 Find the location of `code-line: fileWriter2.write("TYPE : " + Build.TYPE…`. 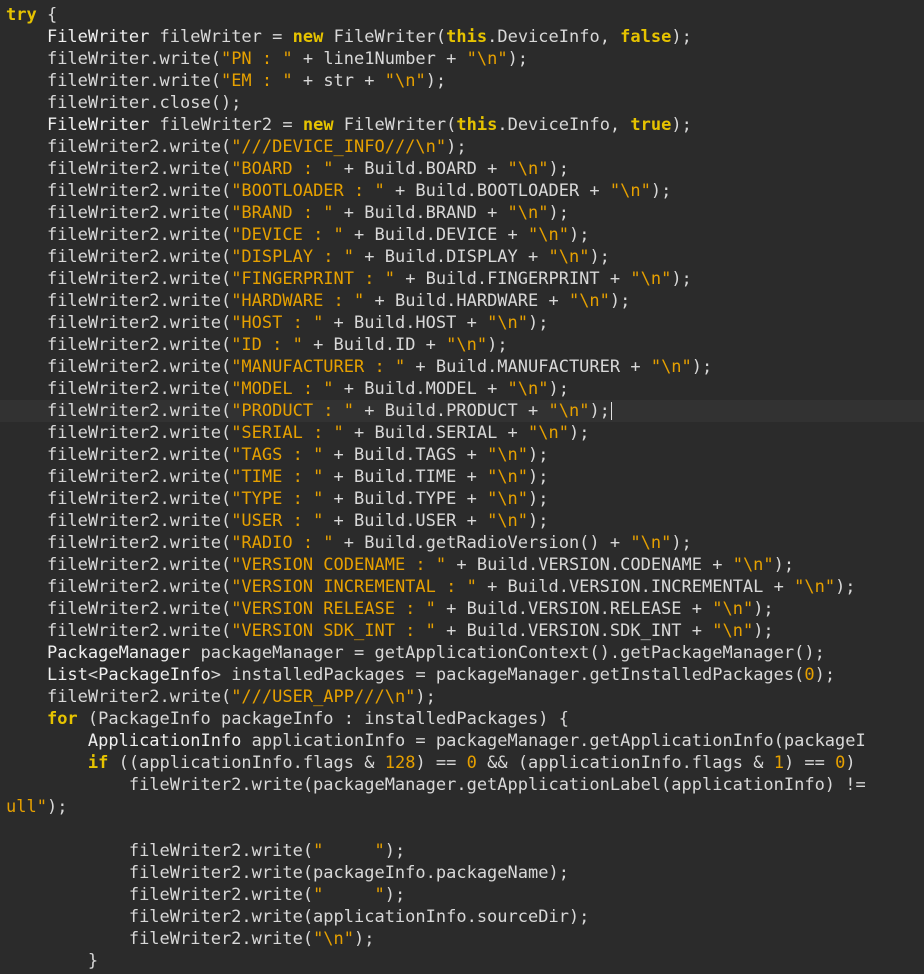

code-line: fileWriter2.write("TYPE : " + Build.TYPE… is located at coordinates (274, 499).